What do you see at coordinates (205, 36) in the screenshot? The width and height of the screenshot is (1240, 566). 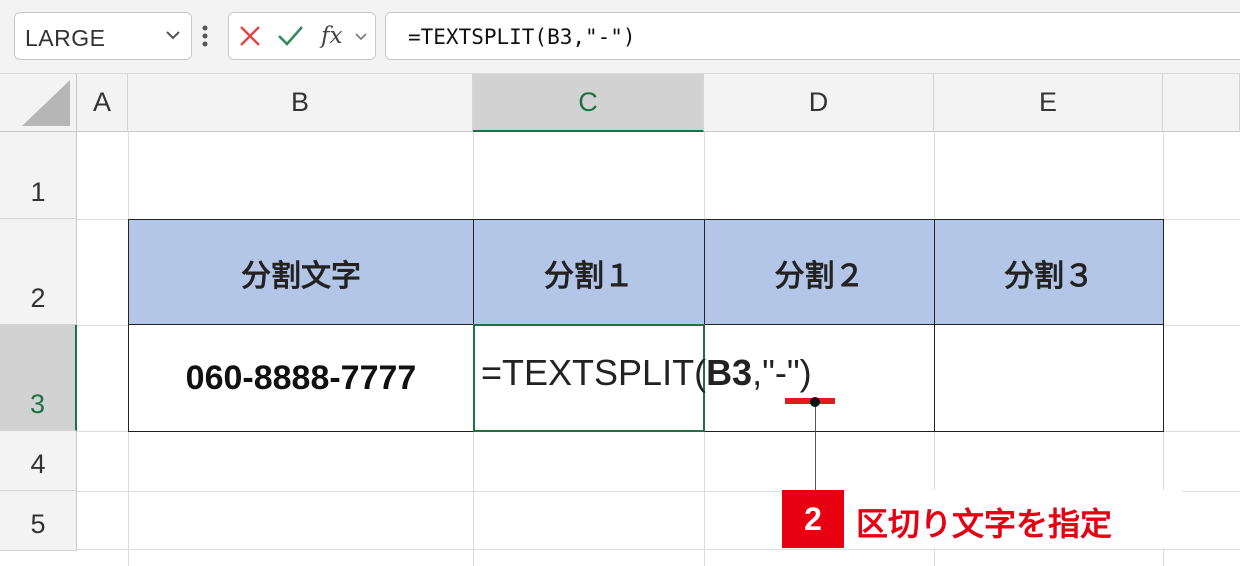 I see `more-options-icon` at bounding box center [205, 36].